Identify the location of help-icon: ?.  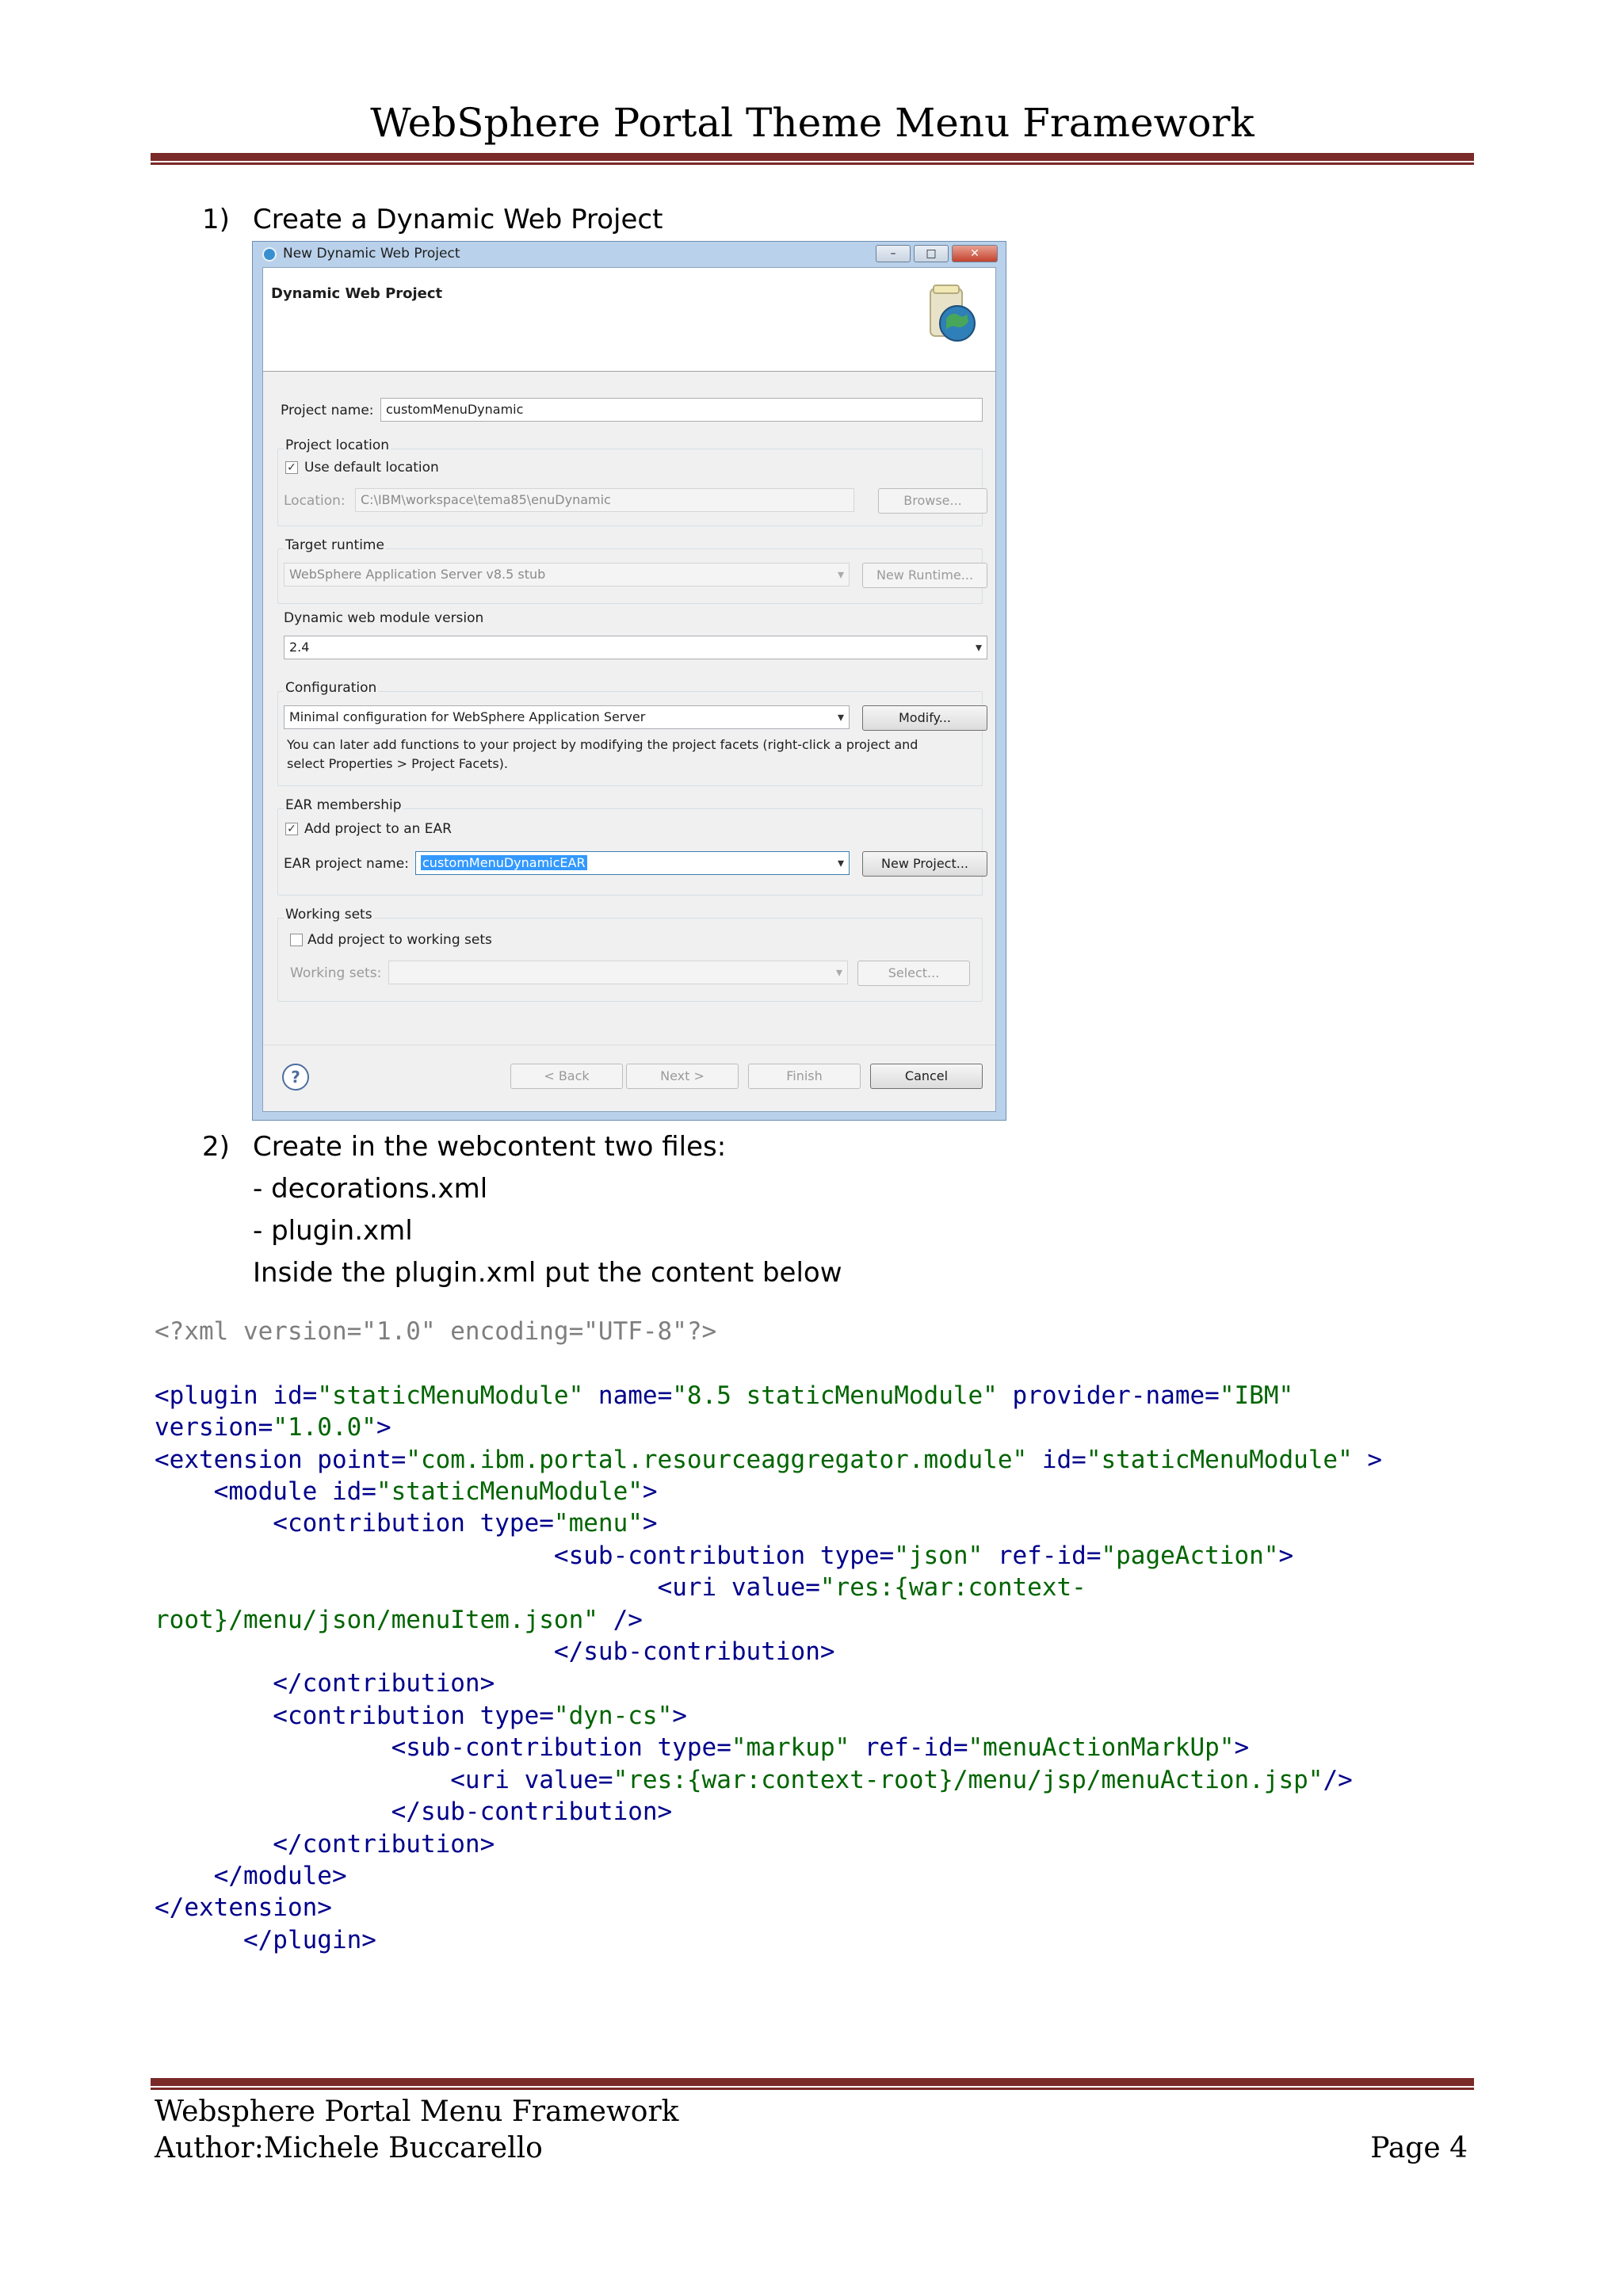
(295, 1077).